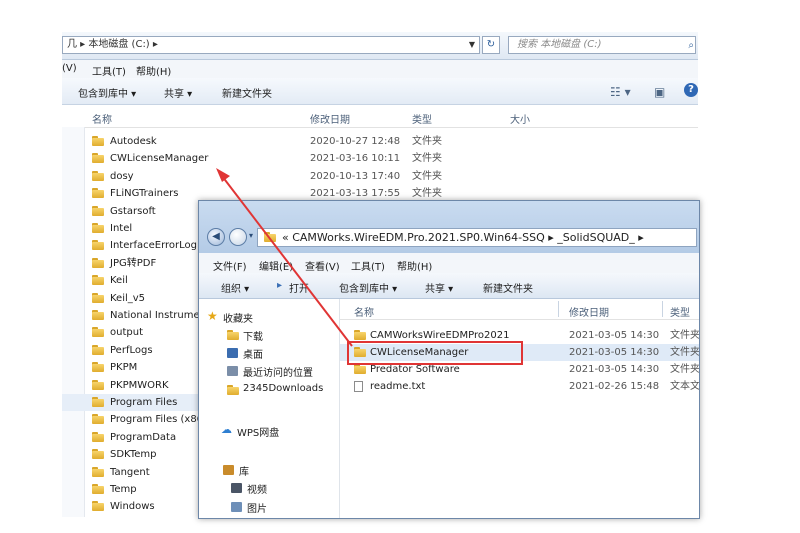  What do you see at coordinates (287, 261) in the screenshot?
I see `arrow-line` at bounding box center [287, 261].